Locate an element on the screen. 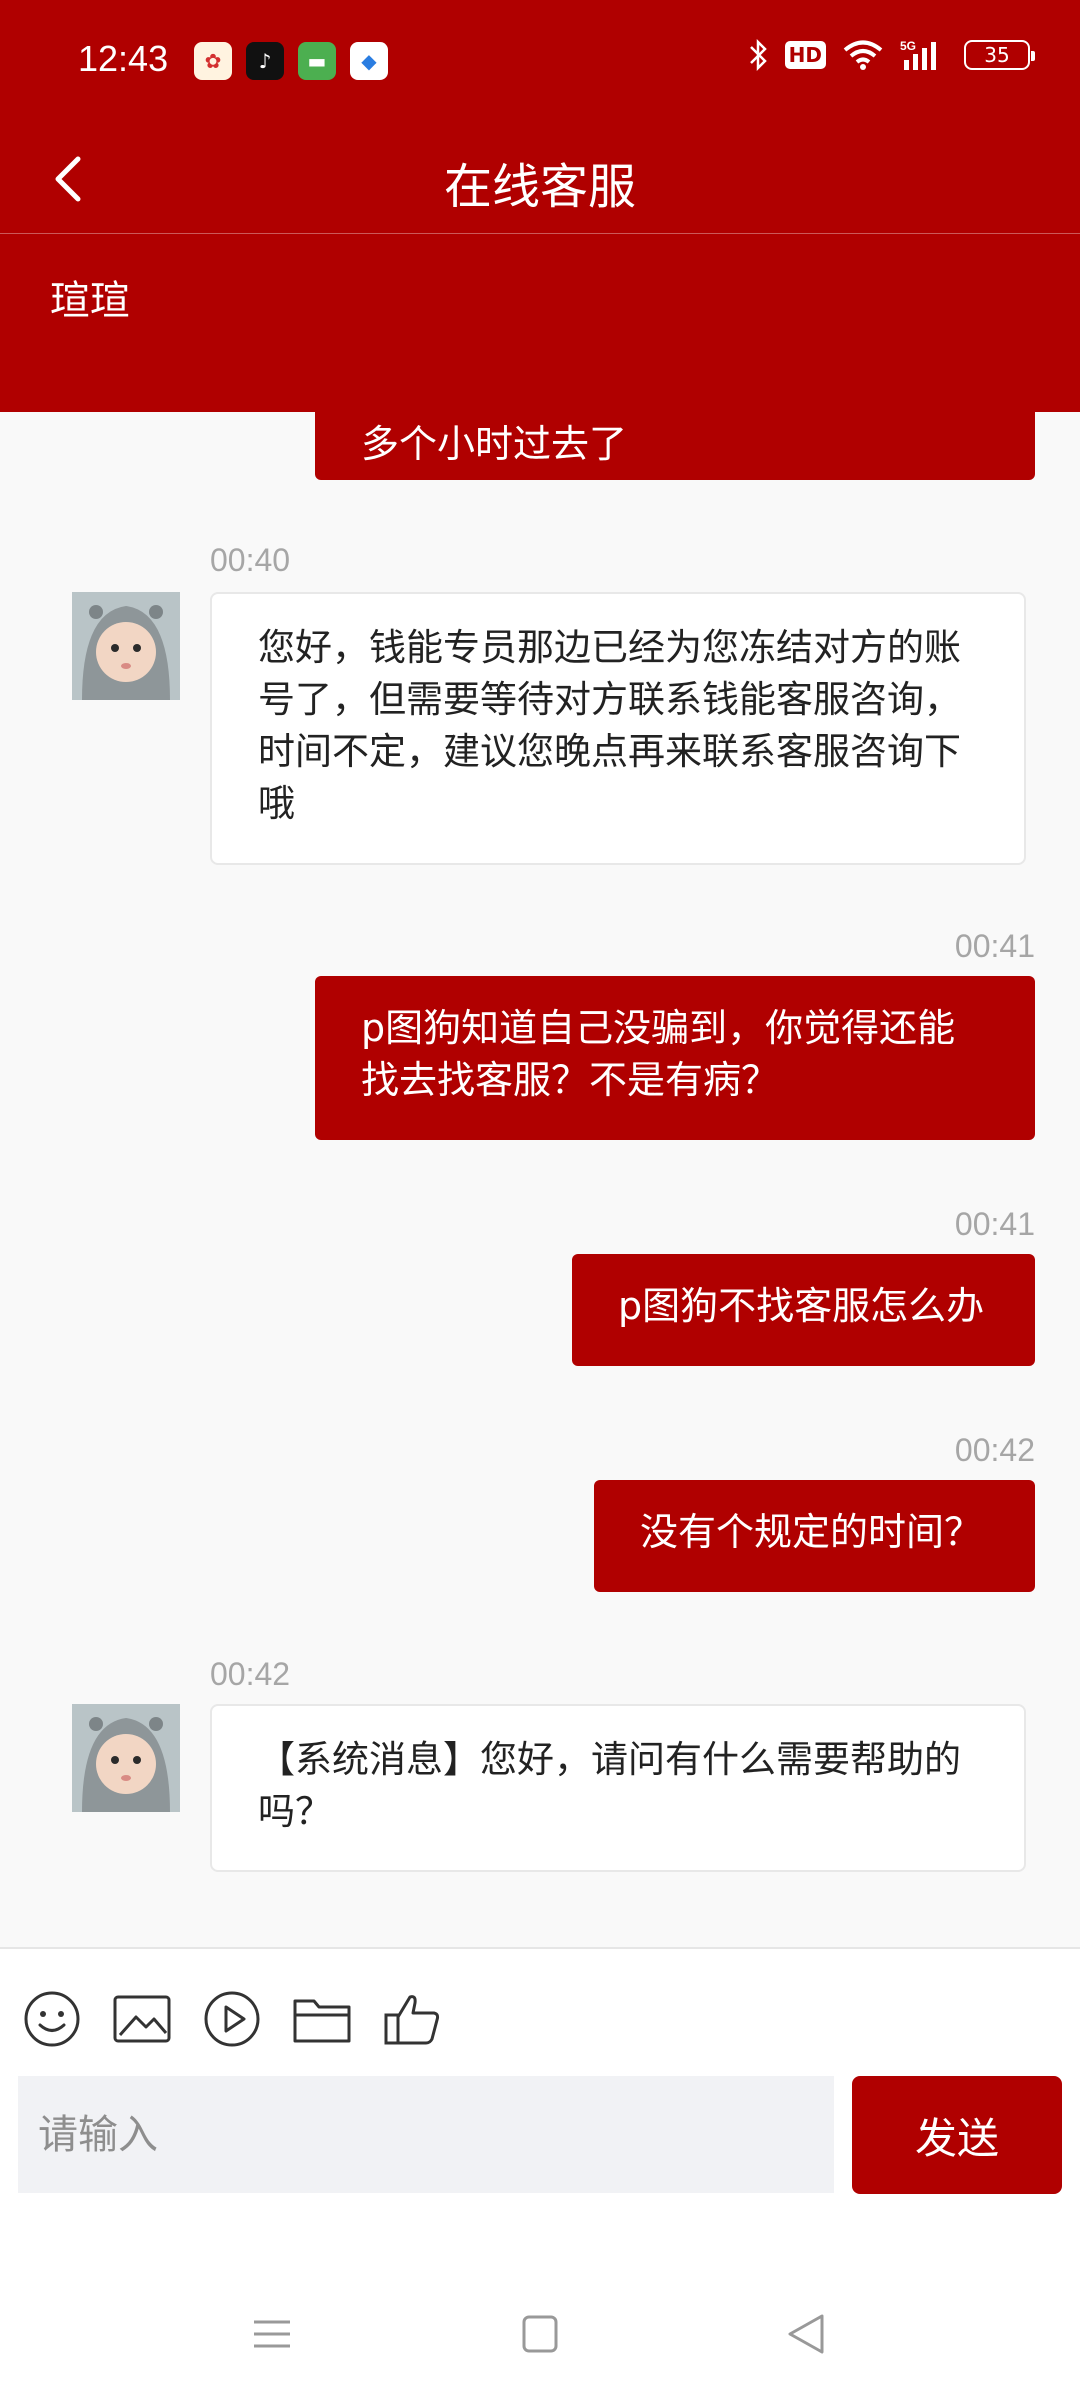 The height and width of the screenshot is (2400, 1080). message-bubble-incoming: 【系统消息】您好，请问有什么需要帮助的吗？ is located at coordinates (618, 1788).